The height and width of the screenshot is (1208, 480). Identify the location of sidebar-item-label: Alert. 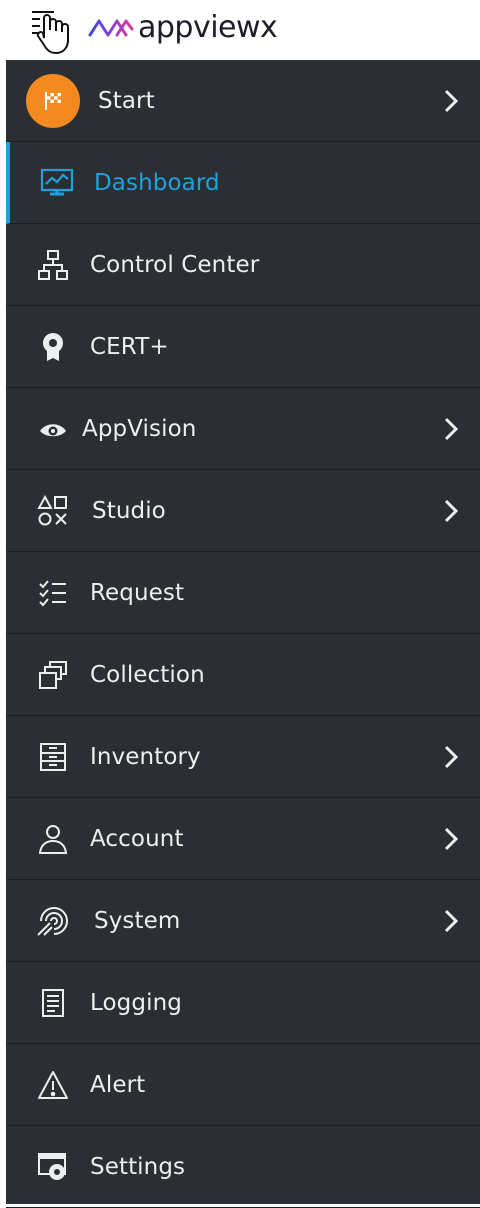
(118, 1084).